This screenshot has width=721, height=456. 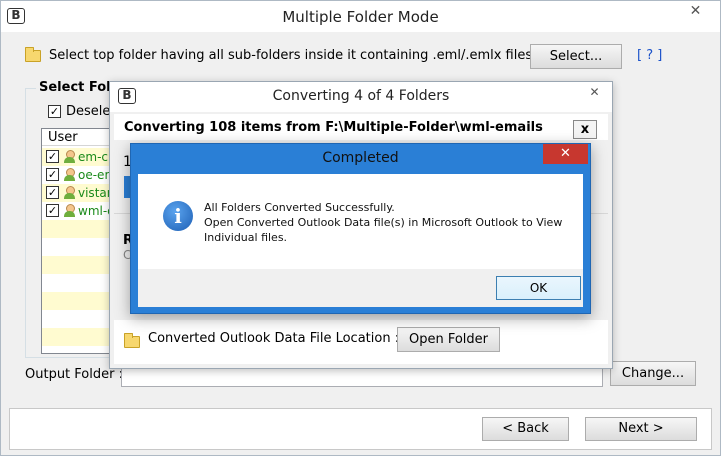 What do you see at coordinates (641, 429) in the screenshot?
I see `next-button: Next >` at bounding box center [641, 429].